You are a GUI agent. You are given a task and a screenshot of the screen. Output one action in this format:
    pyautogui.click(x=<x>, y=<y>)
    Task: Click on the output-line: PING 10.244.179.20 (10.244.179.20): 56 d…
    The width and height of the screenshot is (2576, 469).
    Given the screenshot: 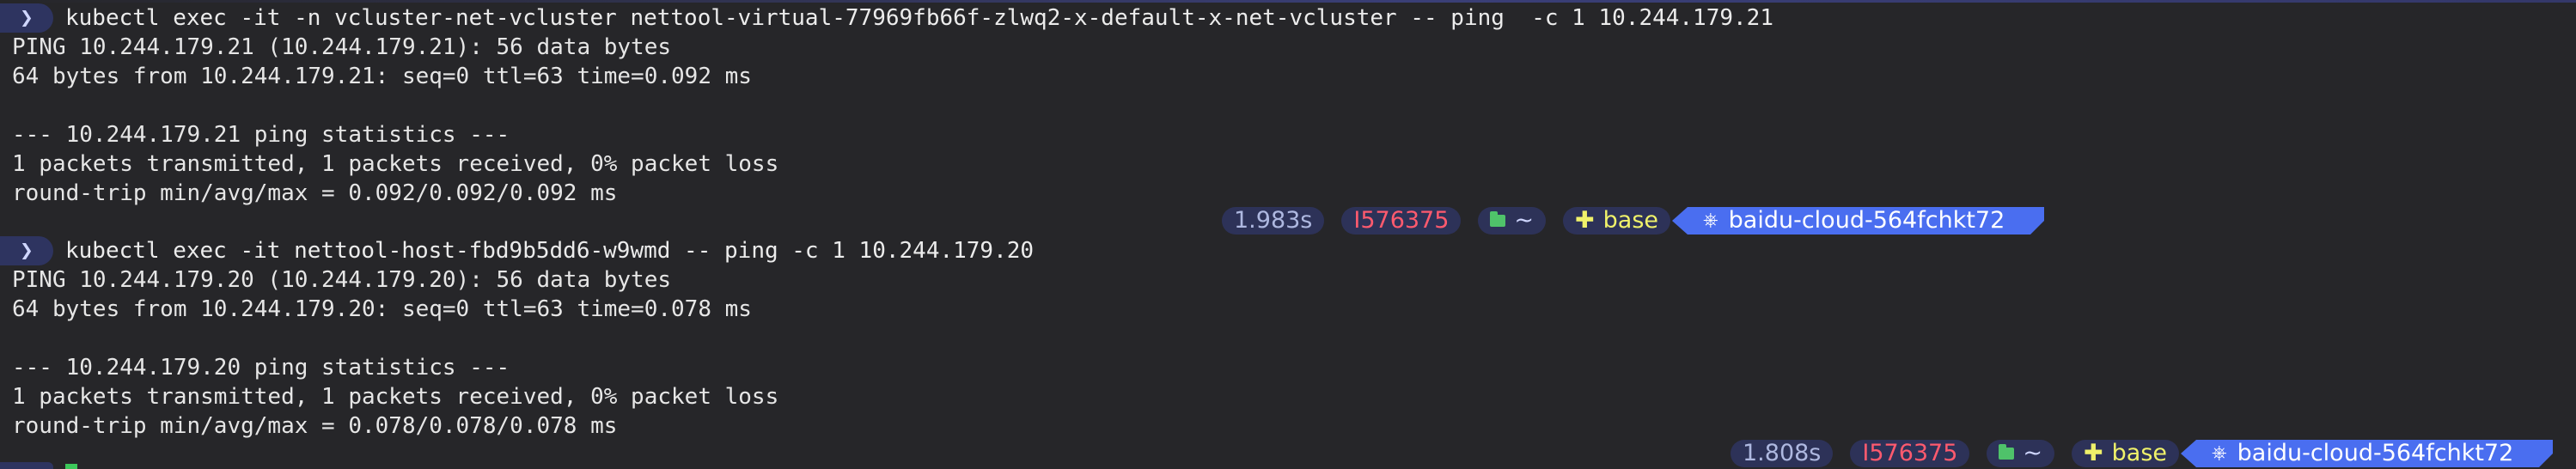 What is the action you would take?
    pyautogui.click(x=342, y=280)
    